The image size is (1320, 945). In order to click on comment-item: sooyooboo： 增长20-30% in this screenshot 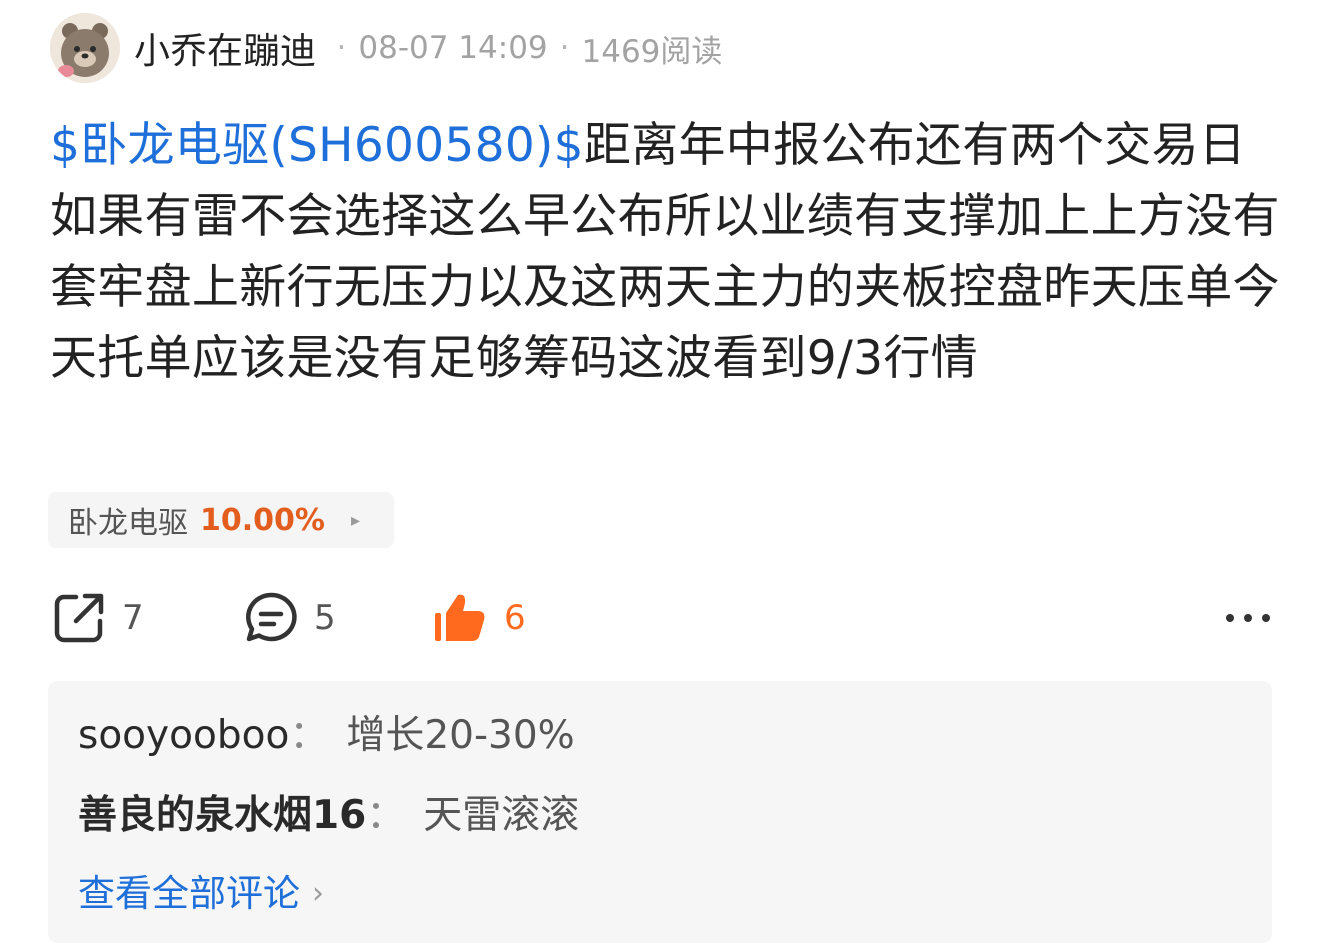, I will do `click(326, 736)`.